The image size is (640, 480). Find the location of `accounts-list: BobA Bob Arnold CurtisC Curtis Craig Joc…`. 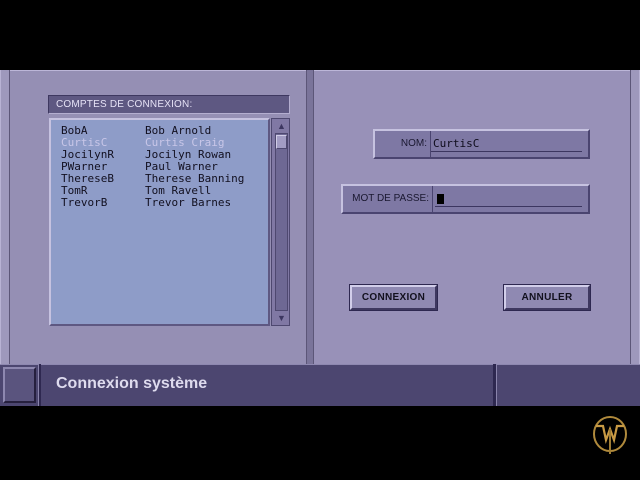

accounts-list: BobA Bob Arnold CurtisC Curtis Craig Joc… is located at coordinates (159, 222).